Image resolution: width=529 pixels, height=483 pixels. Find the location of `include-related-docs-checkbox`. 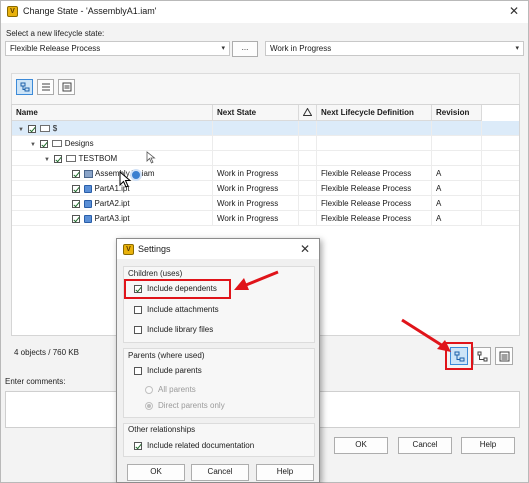

include-related-docs-checkbox is located at coordinates (138, 445).